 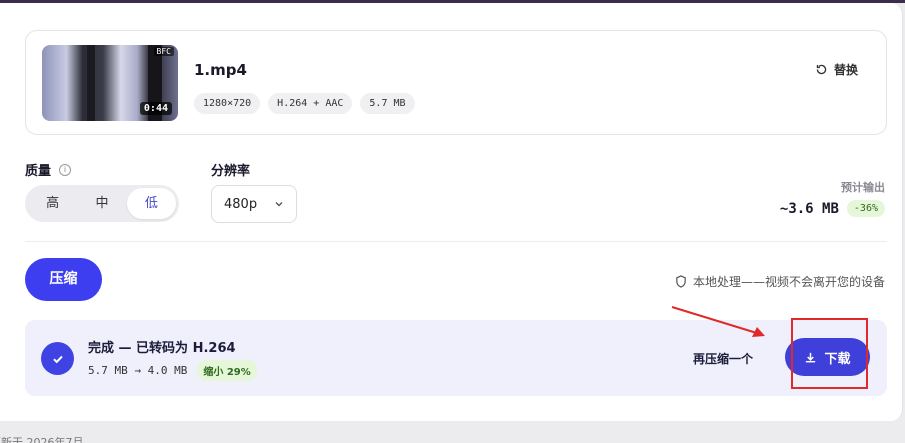 What do you see at coordinates (387, 103) in the screenshot?
I see `filesize-chip: 5.7 MB` at bounding box center [387, 103].